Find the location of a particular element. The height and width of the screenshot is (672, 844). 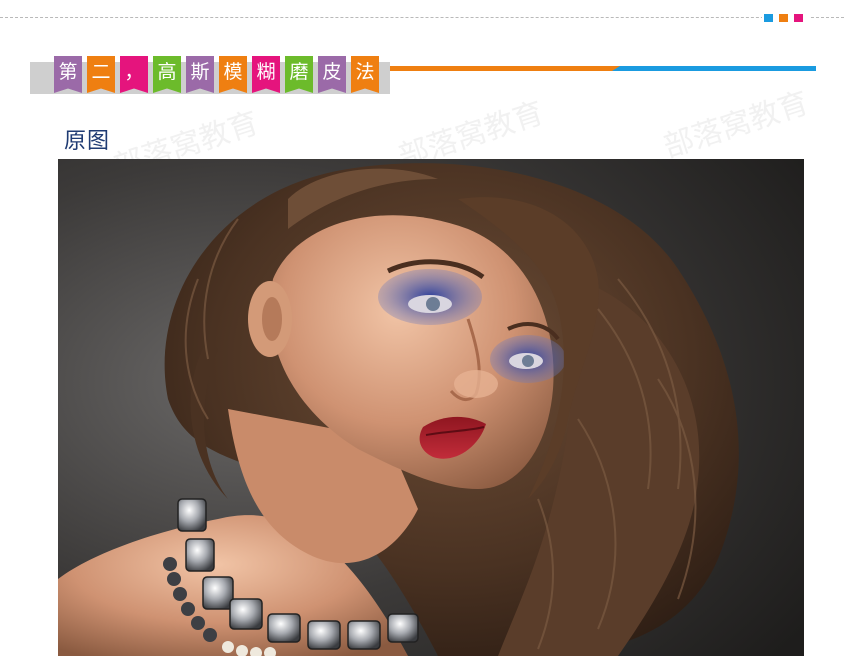

top-dashed-divider is located at coordinates (422, 17).